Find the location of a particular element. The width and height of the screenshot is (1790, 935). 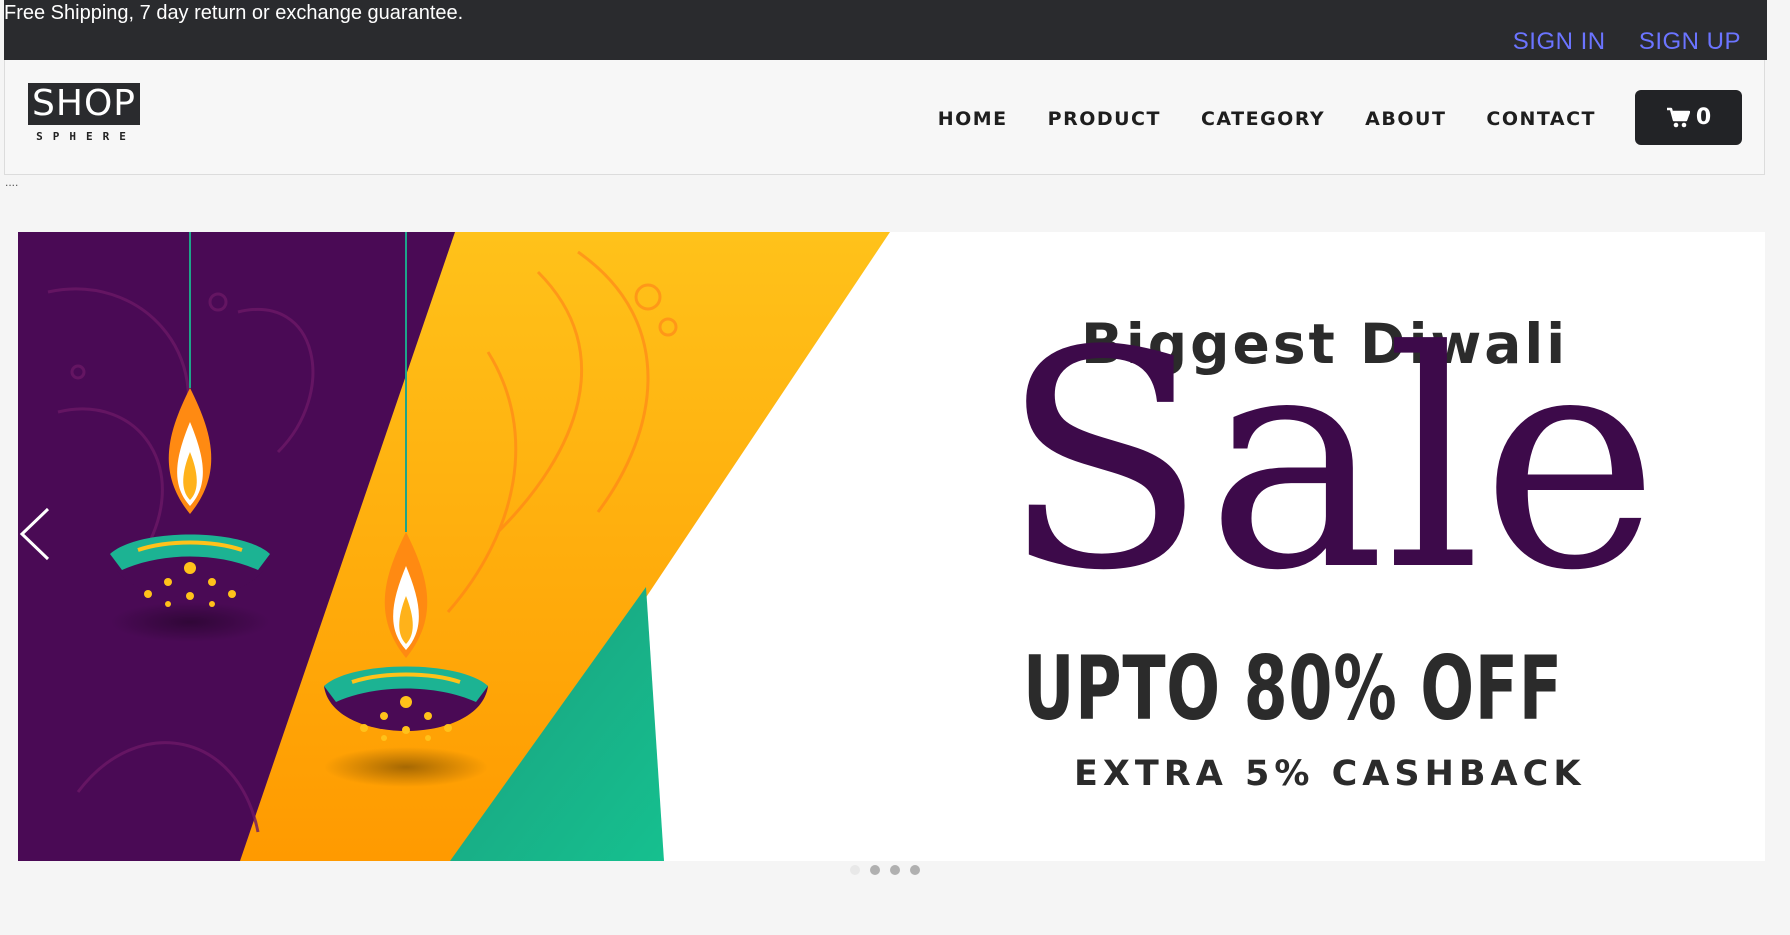

nav-category: CATEGORY is located at coordinates (1263, 119).